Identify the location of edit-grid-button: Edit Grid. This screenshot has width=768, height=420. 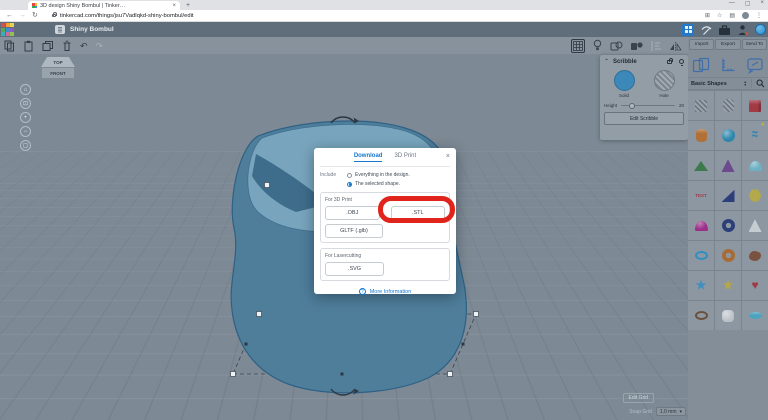
(638, 398).